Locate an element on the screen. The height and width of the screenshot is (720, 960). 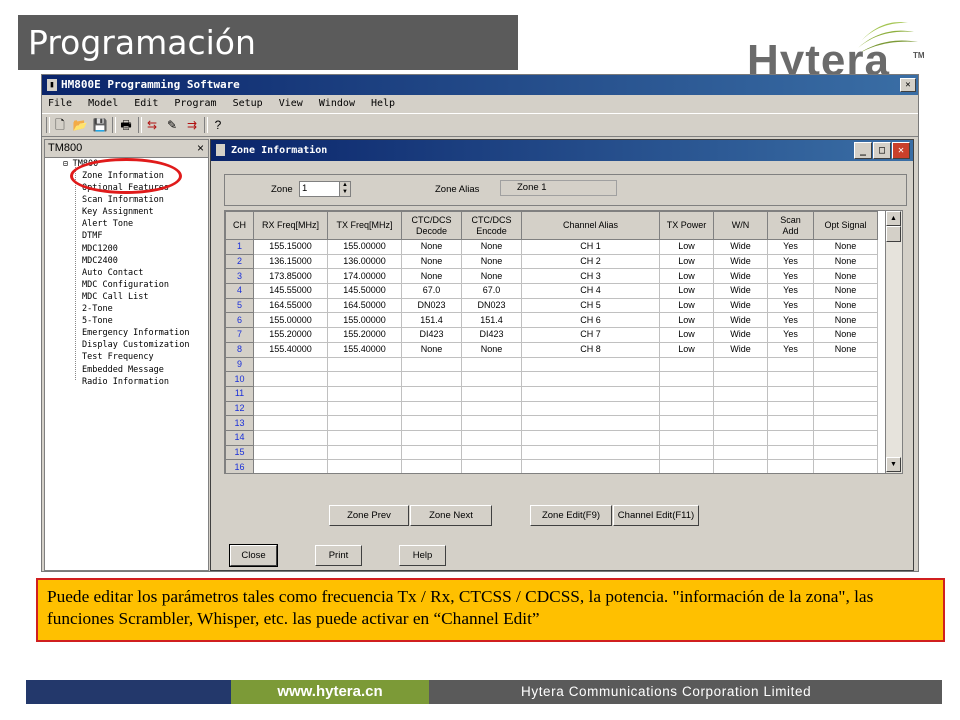
channel-edit-button: Channel Edit(F11) is located at coordinates (656, 515).